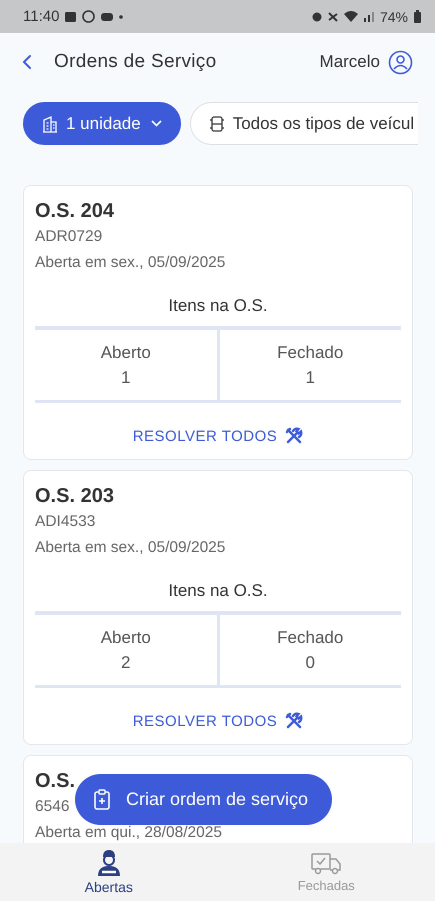  I want to click on building-icon, so click(50, 123).